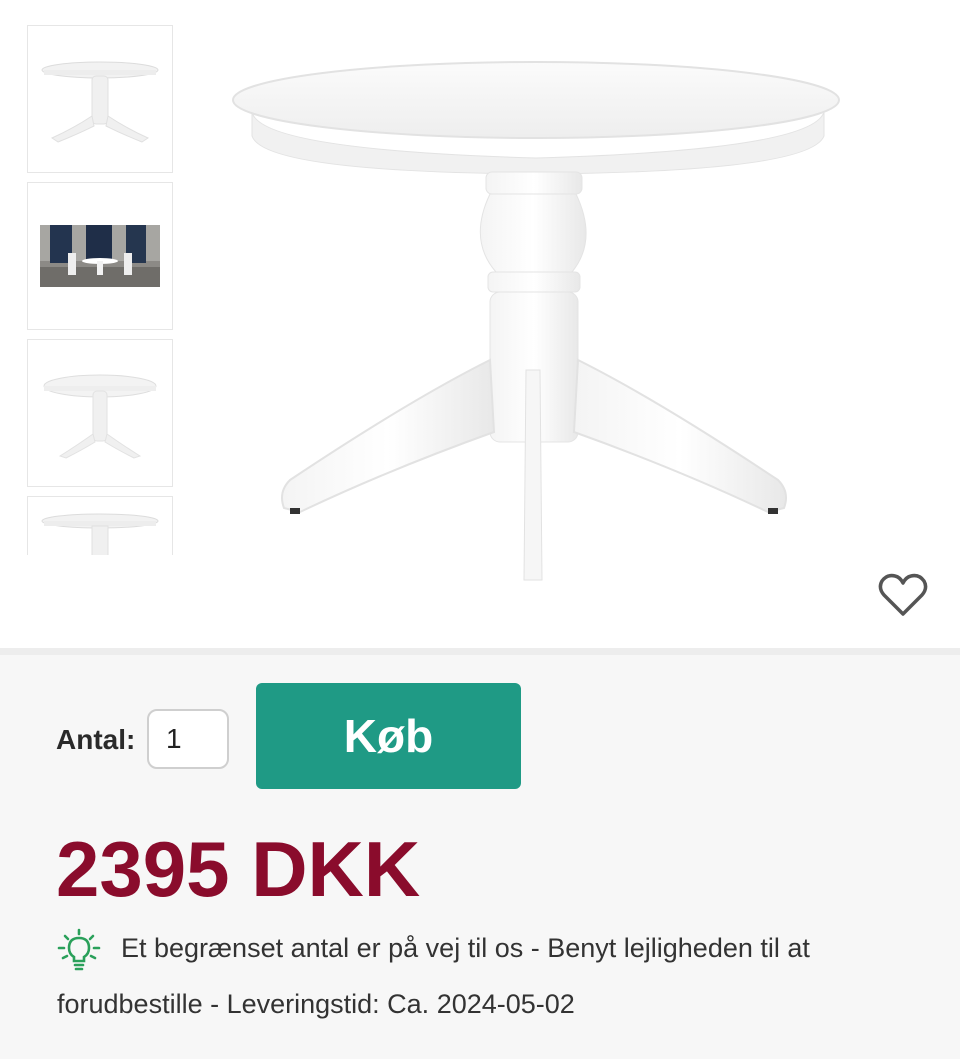 The height and width of the screenshot is (1059, 960). I want to click on thumbnail-strip, so click(101, 290).